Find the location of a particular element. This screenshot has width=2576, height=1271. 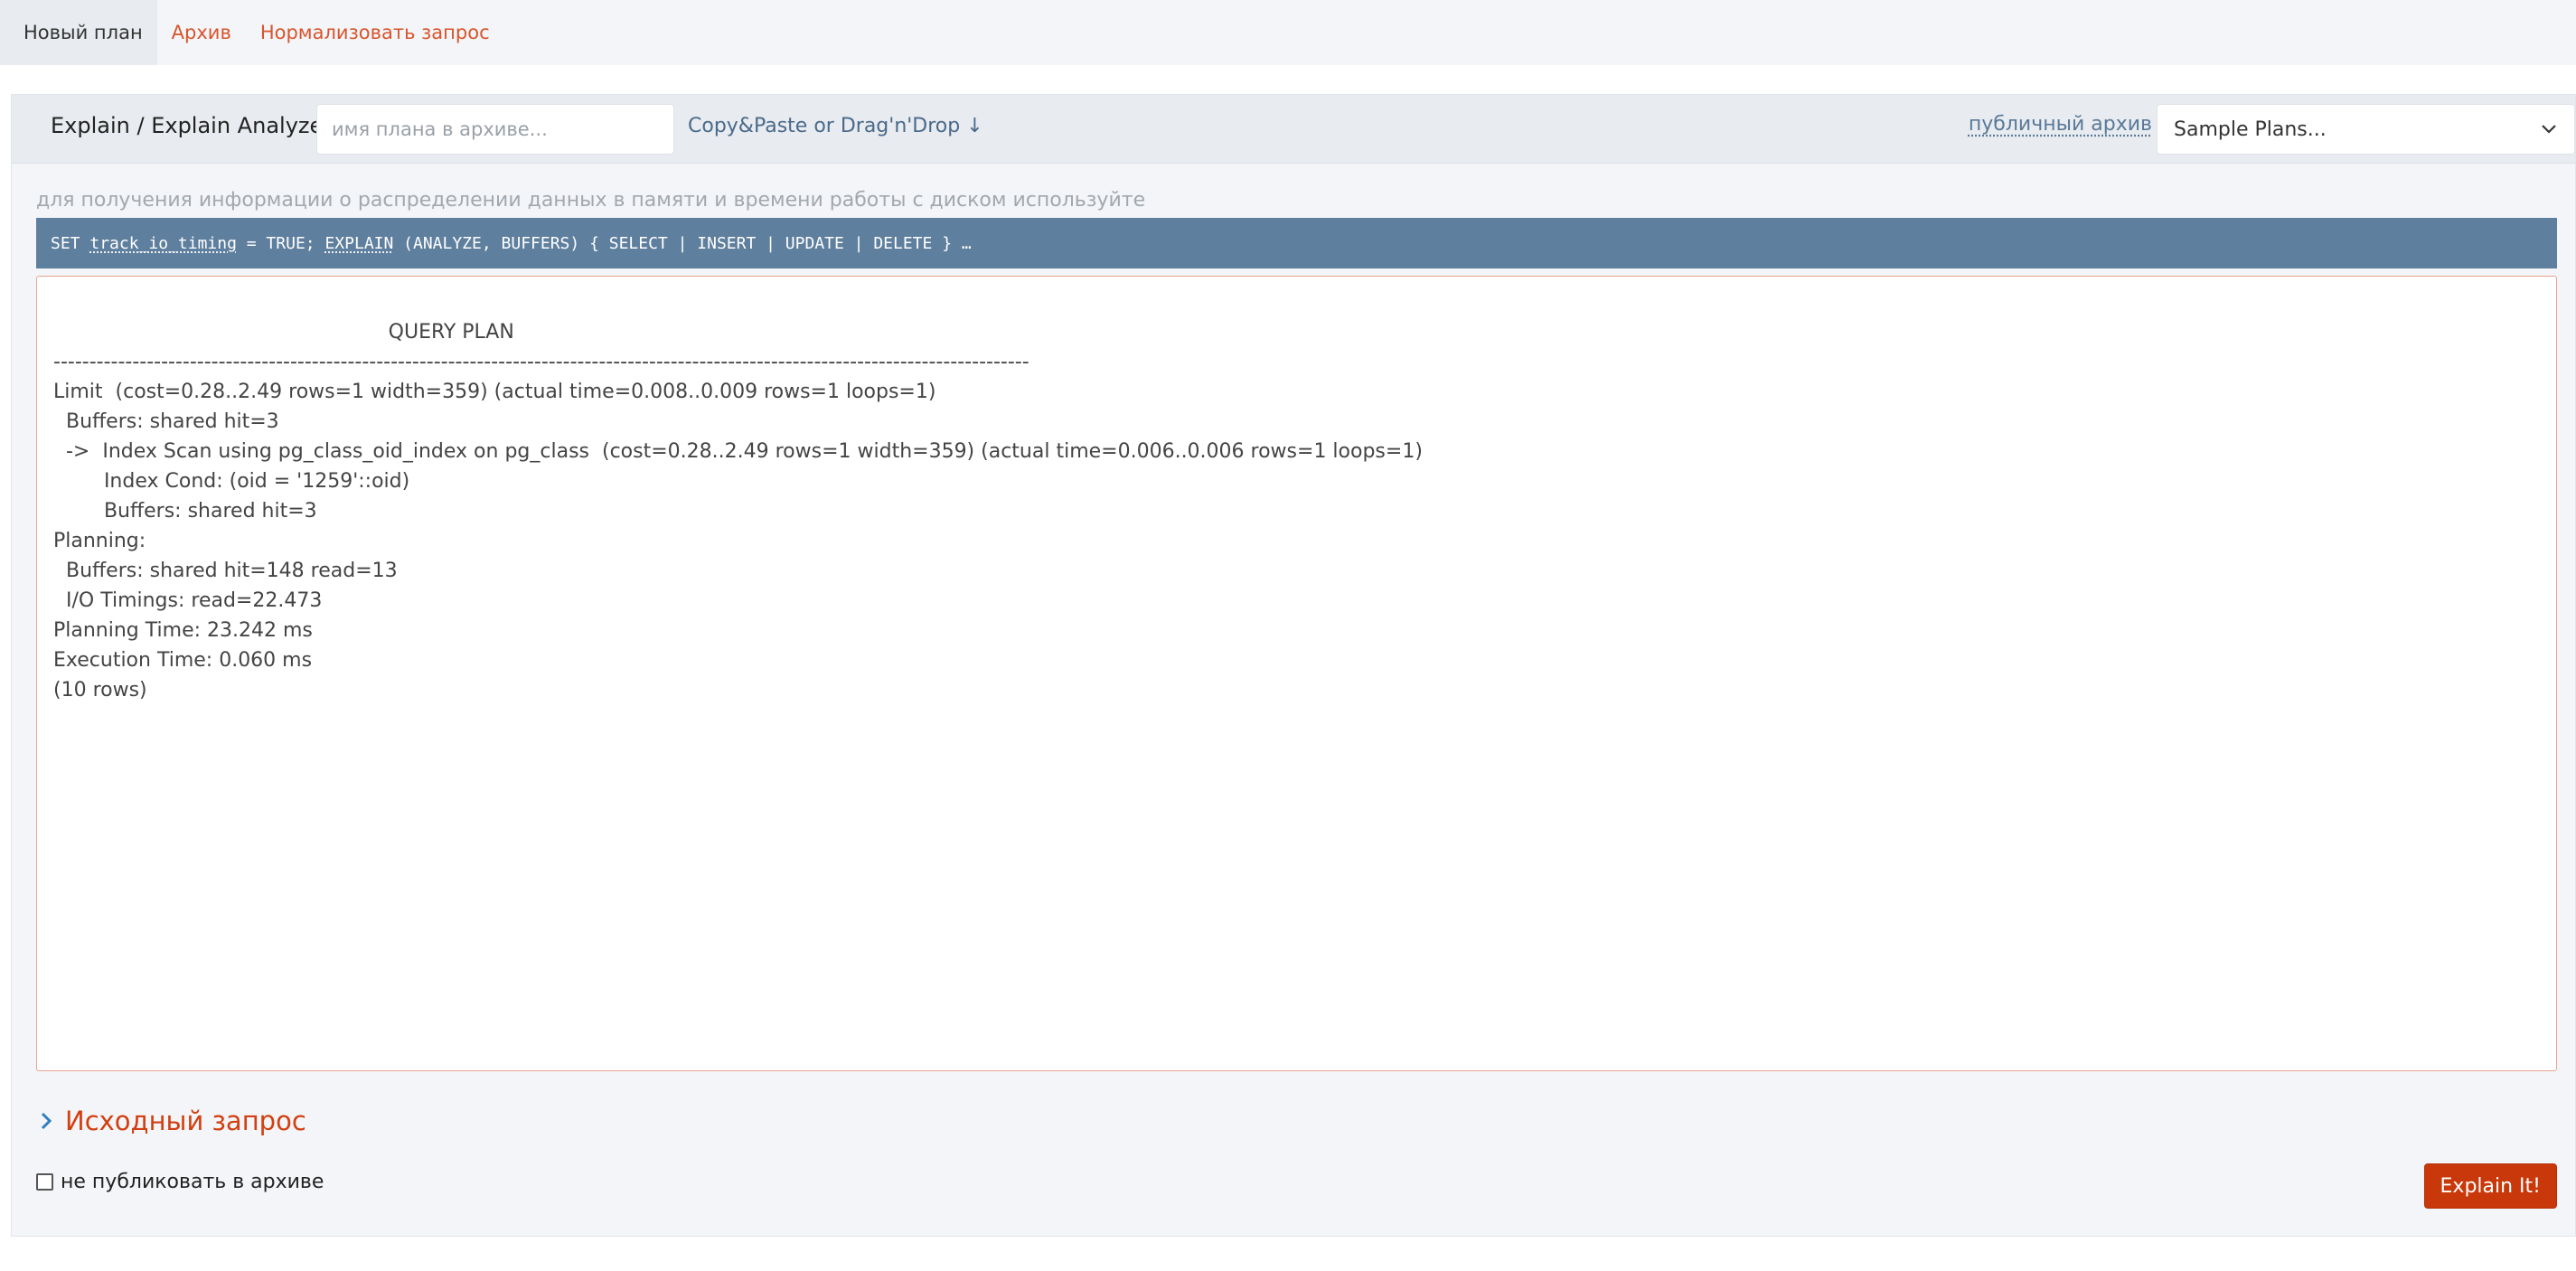

resize-handle-icon is located at coordinates (2542, 1057).